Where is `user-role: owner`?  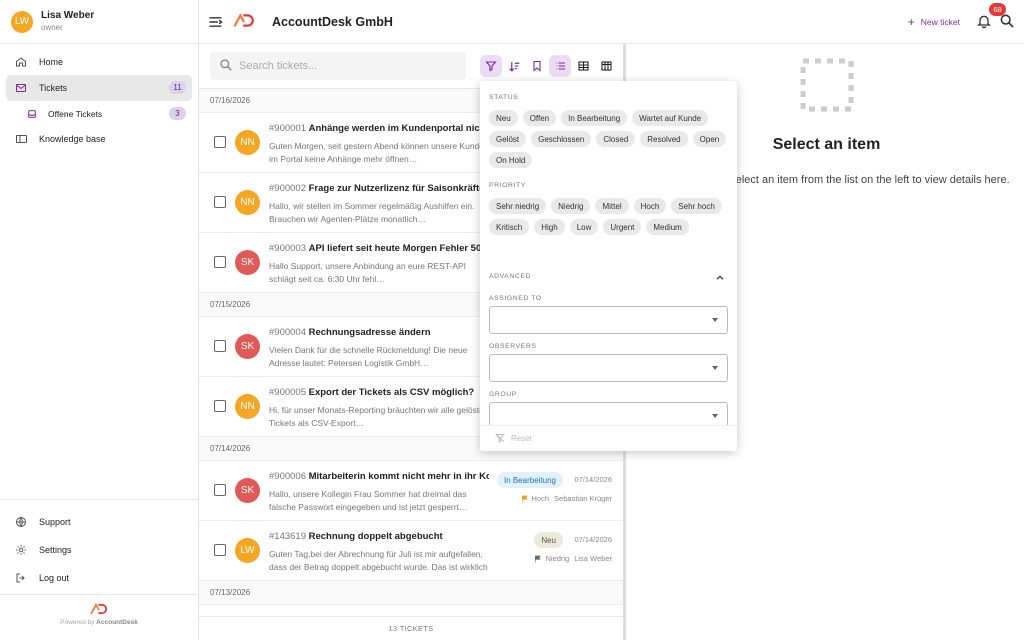 user-role: owner is located at coordinates (52, 27).